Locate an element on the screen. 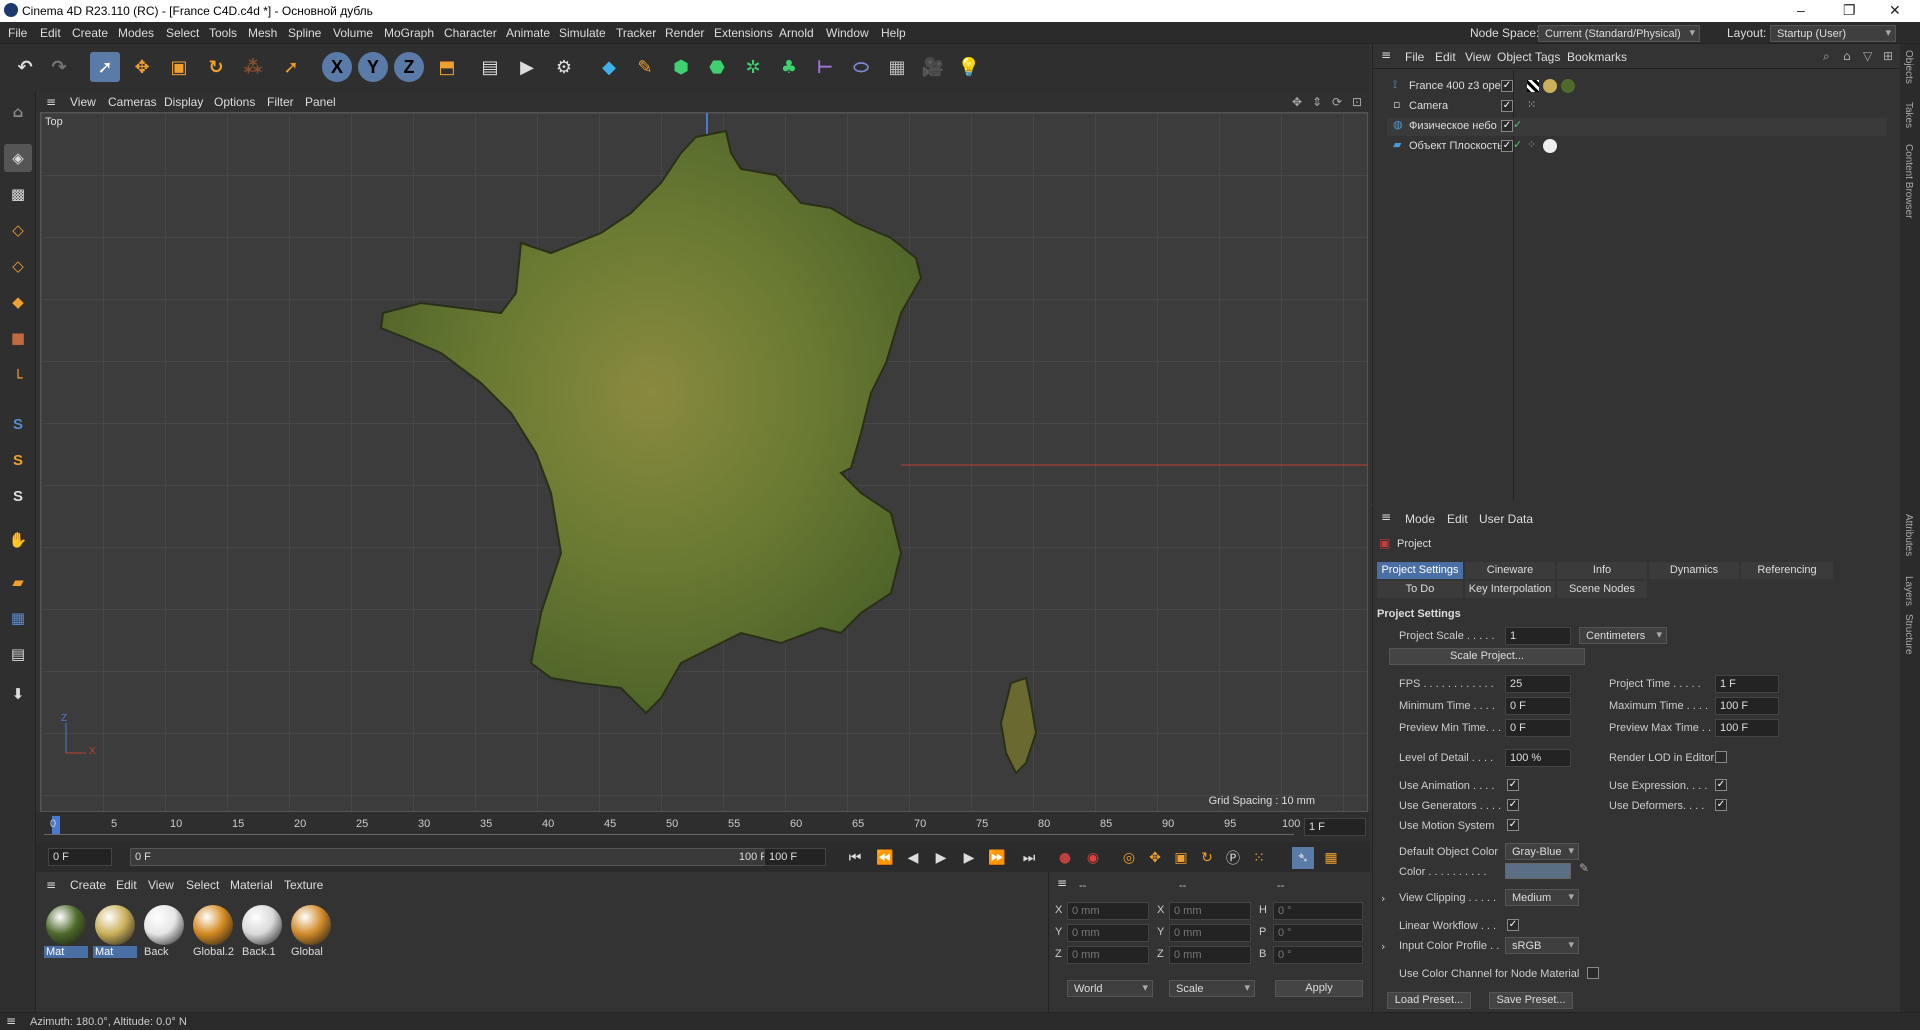 This screenshot has height=1030, width=1920. render-picture-viewer-icon: ▶ is located at coordinates (527, 67).